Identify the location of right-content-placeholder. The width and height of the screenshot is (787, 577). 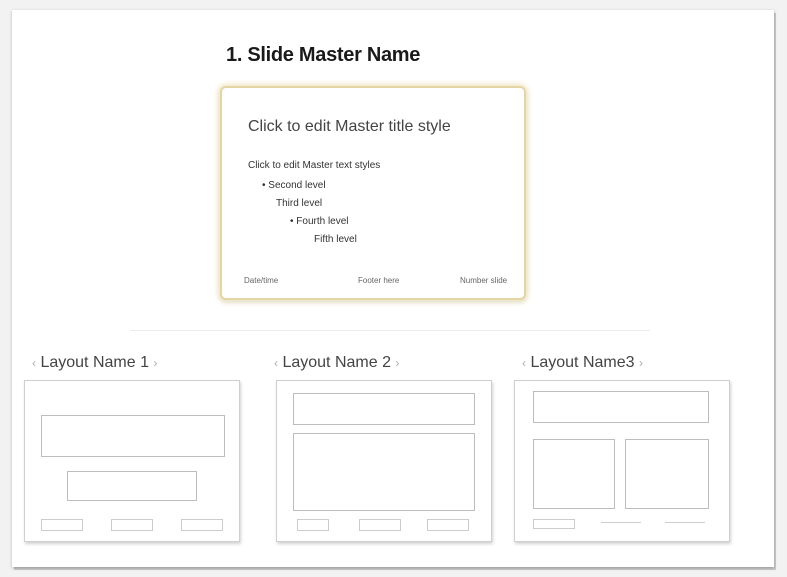
(667, 474).